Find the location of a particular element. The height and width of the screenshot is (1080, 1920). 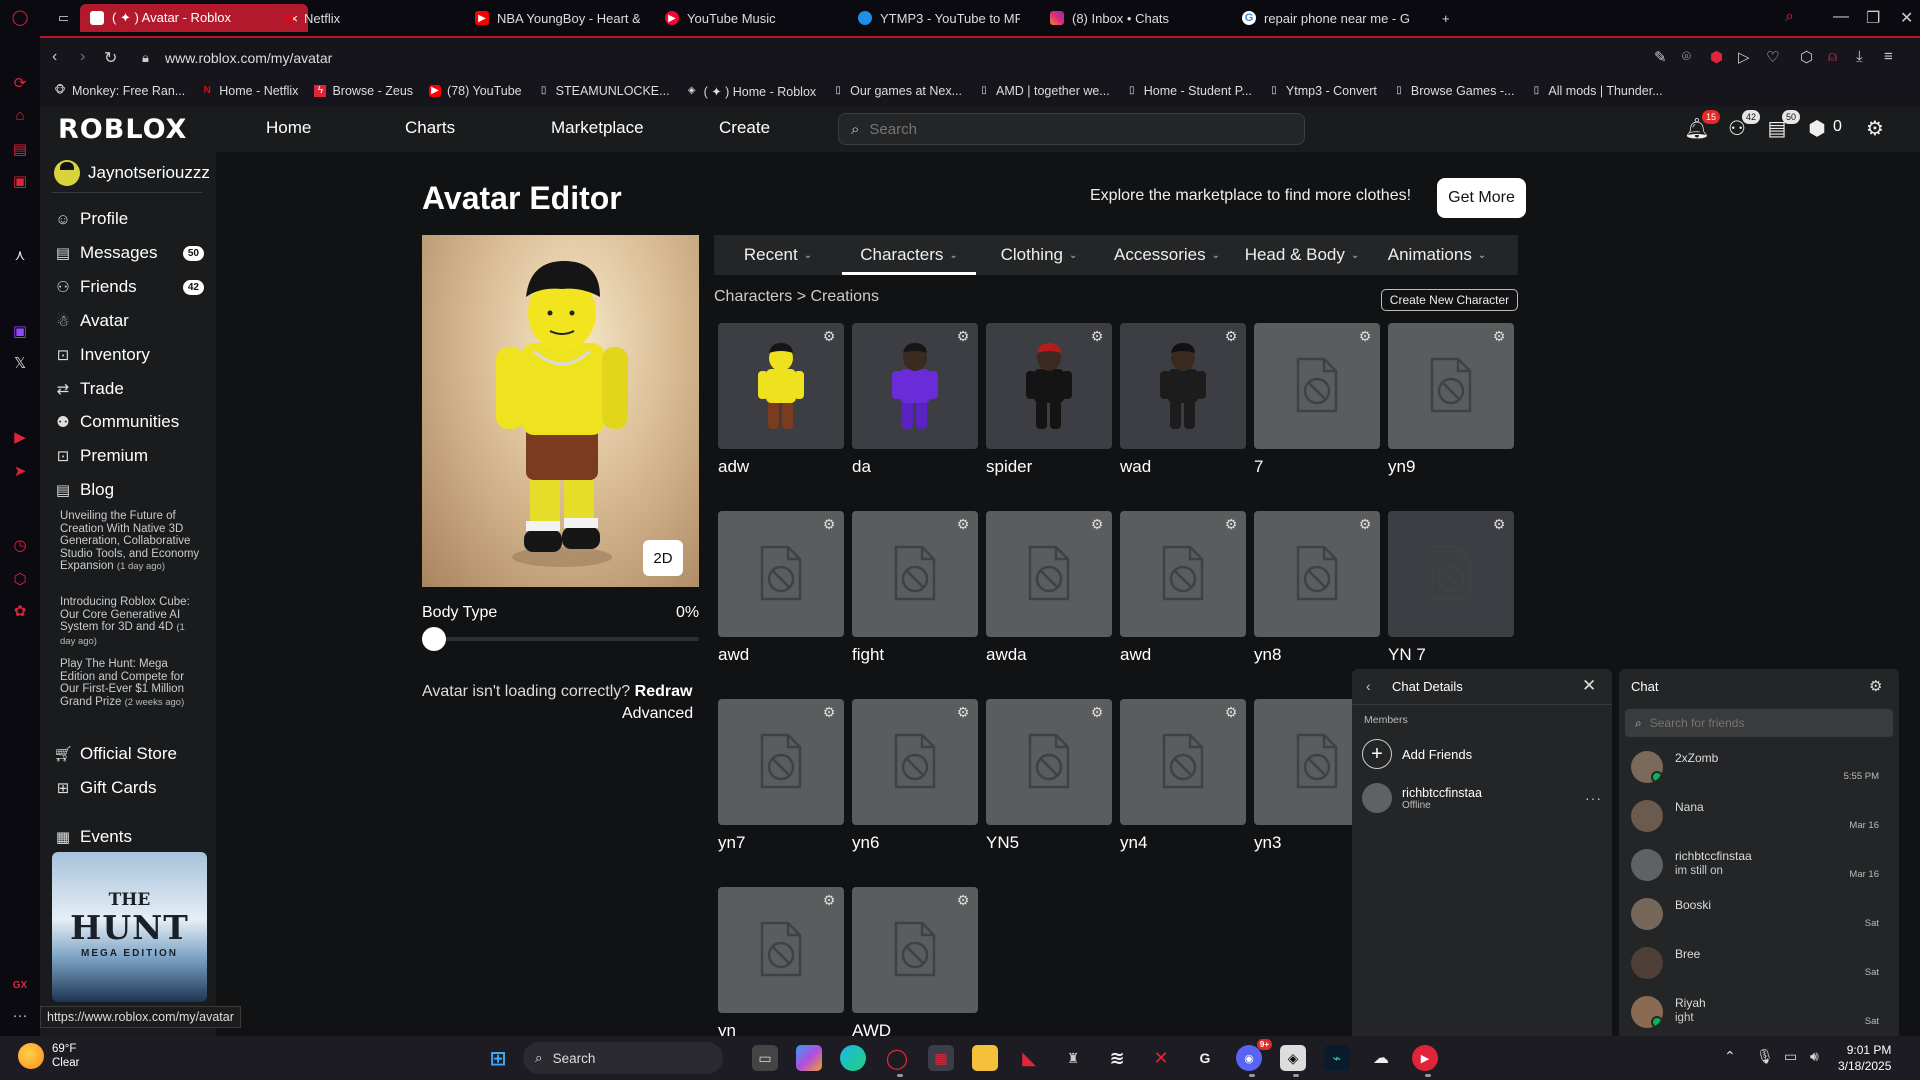

settings-gear-icon: ⚙ is located at coordinates (1875, 129).